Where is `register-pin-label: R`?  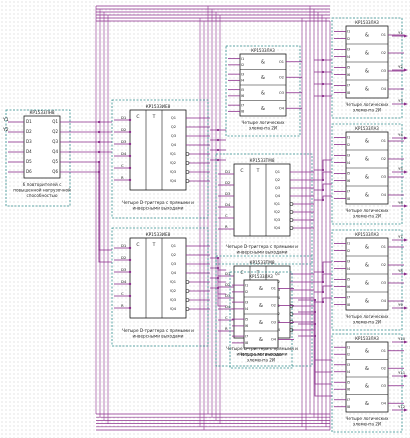 register-pin-label: R is located at coordinates (226, 328).